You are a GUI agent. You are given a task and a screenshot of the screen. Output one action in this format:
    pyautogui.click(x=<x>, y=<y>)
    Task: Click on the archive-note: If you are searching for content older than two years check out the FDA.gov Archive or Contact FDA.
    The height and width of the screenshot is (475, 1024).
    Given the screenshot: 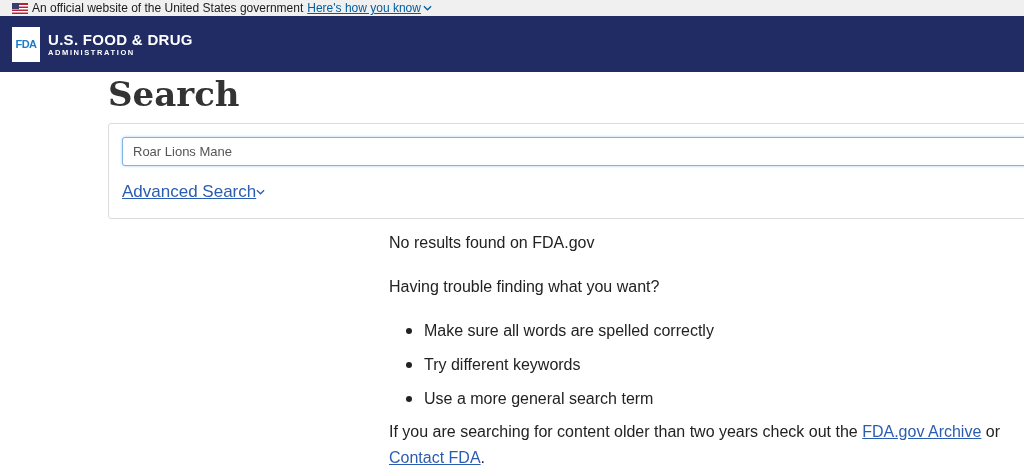 What is the action you would take?
    pyautogui.click(x=695, y=445)
    